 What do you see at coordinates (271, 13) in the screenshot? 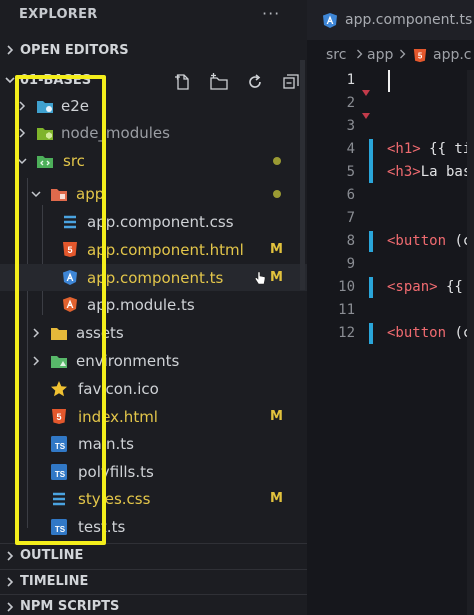
I see `more-actions-icon: ···` at bounding box center [271, 13].